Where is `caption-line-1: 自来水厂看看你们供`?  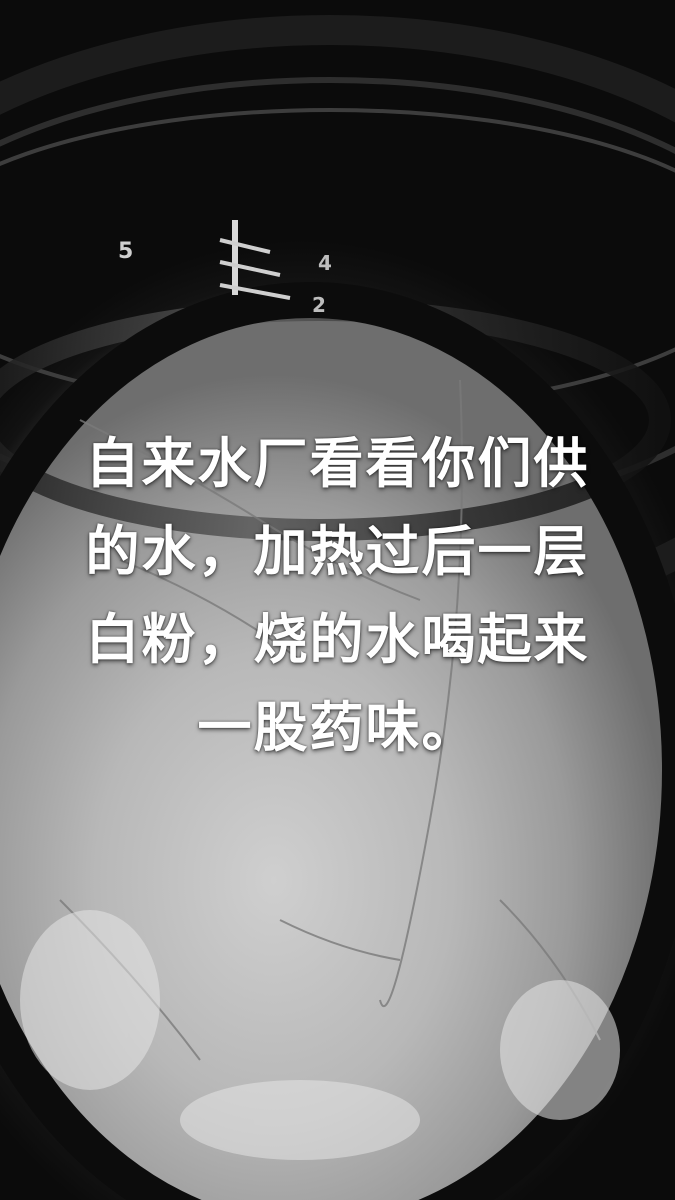 caption-line-1: 自来水厂看看你们供 is located at coordinates (337, 463).